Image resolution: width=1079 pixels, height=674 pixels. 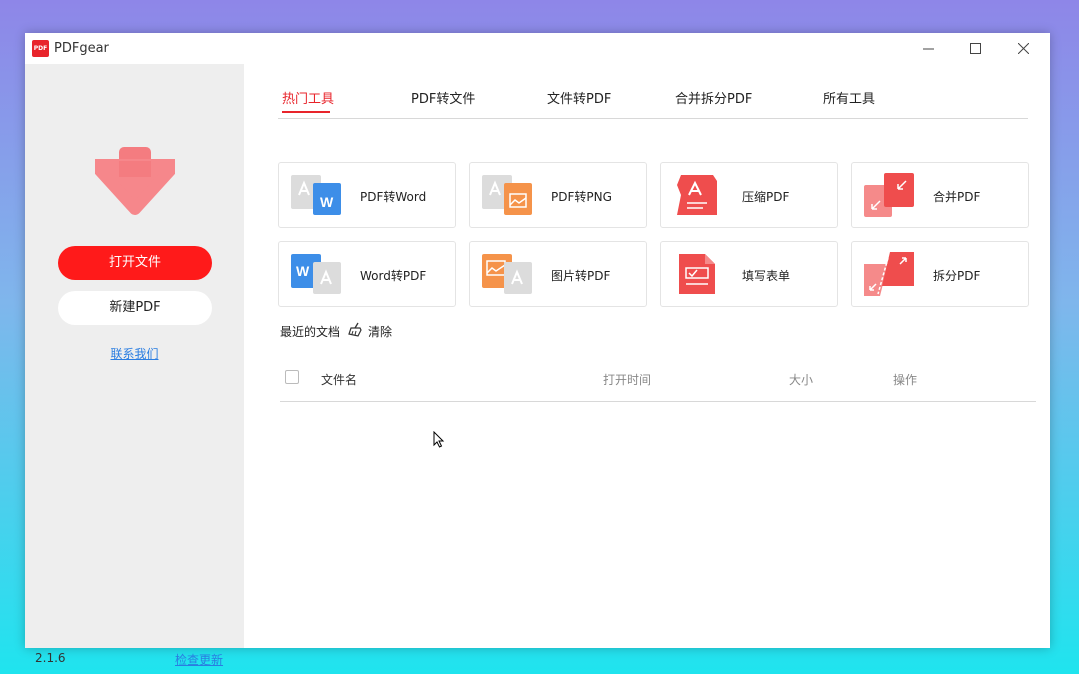 I want to click on select-all-checkbox, so click(x=292, y=377).